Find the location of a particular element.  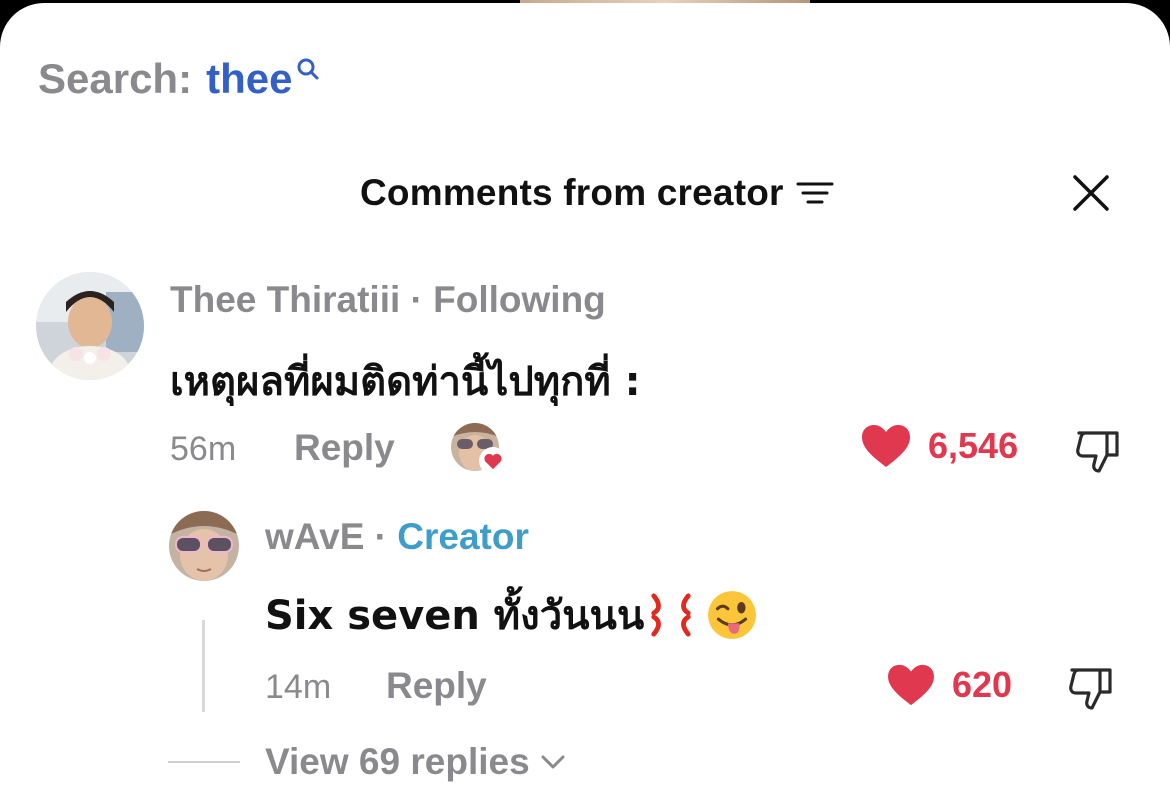

like-button: 620 is located at coordinates (949, 685).